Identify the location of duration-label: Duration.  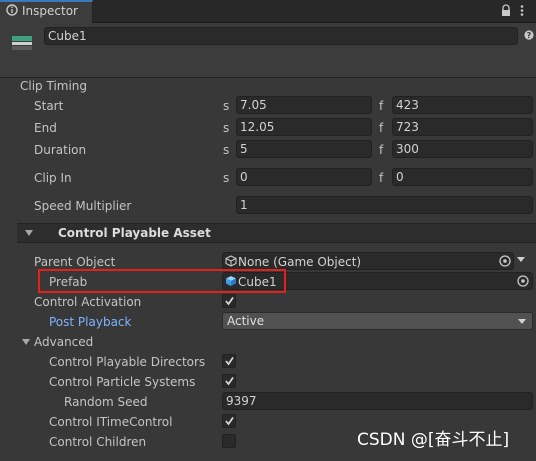
(60, 150).